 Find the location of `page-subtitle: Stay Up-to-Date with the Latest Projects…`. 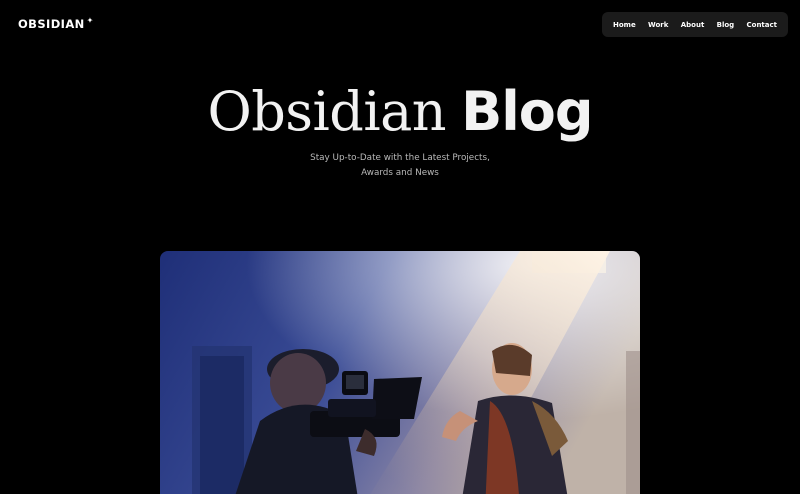

page-subtitle: Stay Up-to-Date with the Latest Projects… is located at coordinates (400, 166).